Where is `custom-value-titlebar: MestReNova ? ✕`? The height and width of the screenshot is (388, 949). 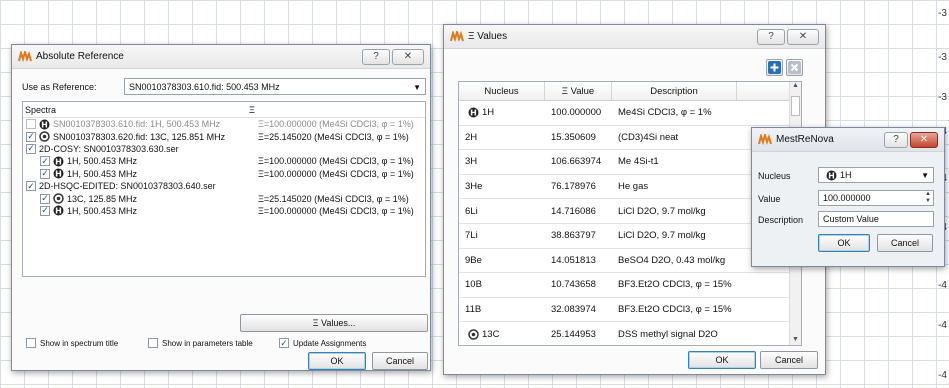
custom-value-titlebar: MestReNova ? ✕ is located at coordinates (848, 140).